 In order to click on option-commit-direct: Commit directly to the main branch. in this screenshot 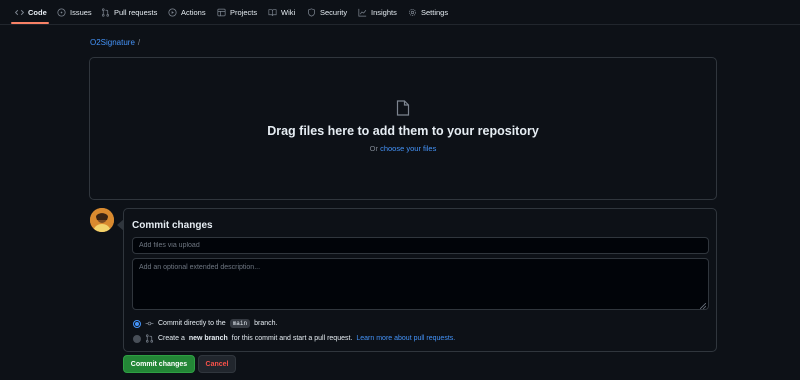, I will do `click(205, 323)`.